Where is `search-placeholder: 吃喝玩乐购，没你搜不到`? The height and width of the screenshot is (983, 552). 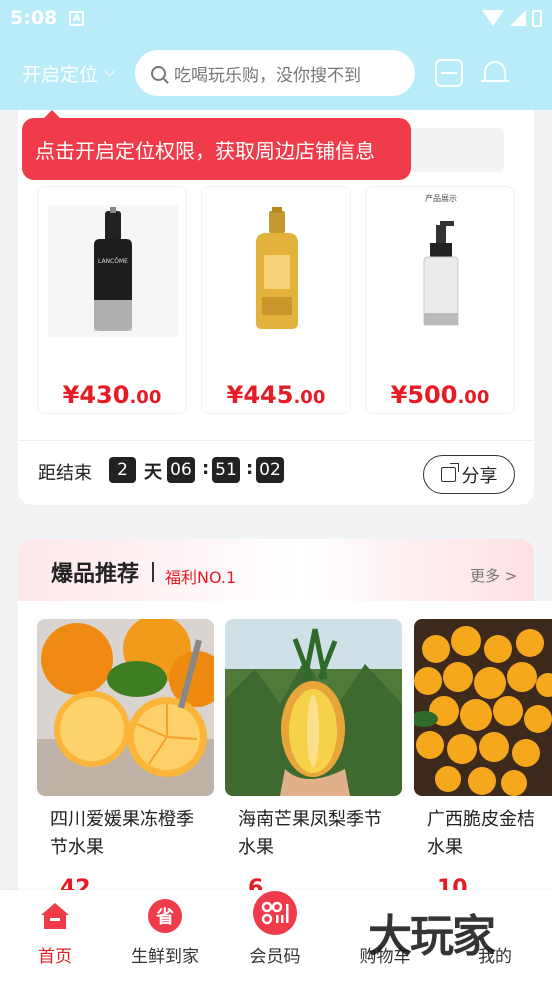 search-placeholder: 吃喝玩乐购，没你搜不到 is located at coordinates (268, 75).